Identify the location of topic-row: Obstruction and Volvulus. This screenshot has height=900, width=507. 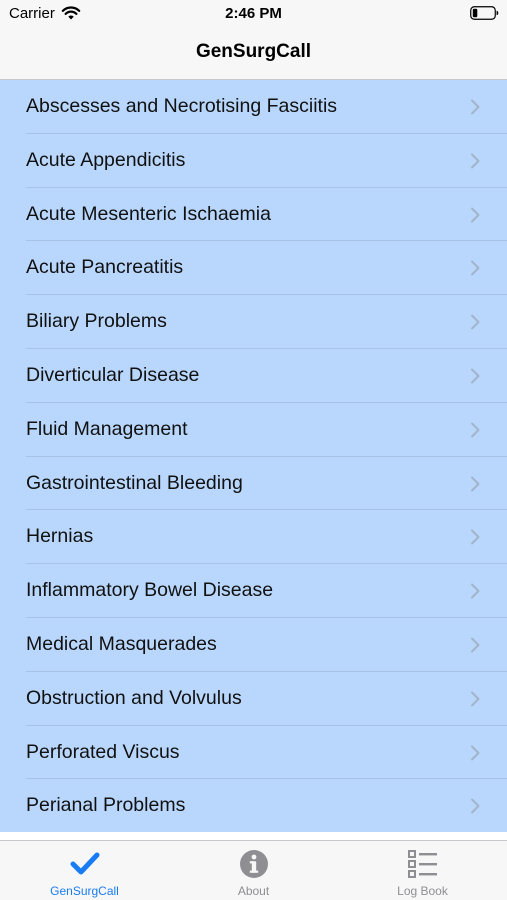
(253, 699).